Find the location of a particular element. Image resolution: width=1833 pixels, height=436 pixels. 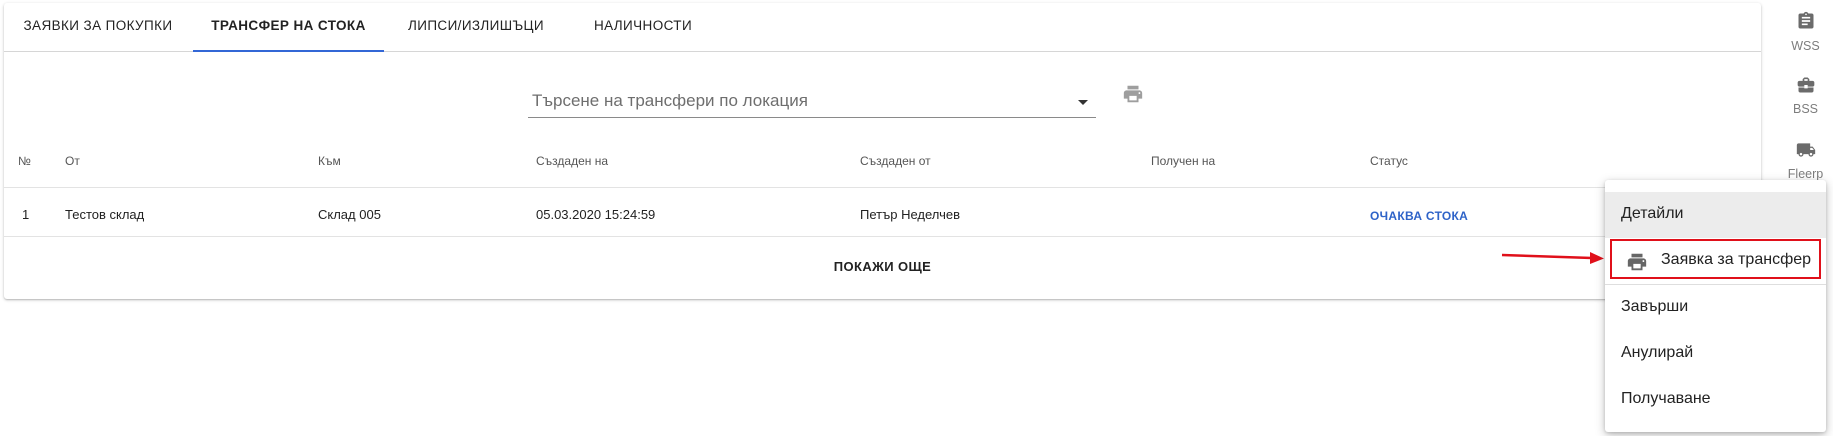

tab-stock-transfer: ТРАНСФЕР НА СТОКА is located at coordinates (288, 27).